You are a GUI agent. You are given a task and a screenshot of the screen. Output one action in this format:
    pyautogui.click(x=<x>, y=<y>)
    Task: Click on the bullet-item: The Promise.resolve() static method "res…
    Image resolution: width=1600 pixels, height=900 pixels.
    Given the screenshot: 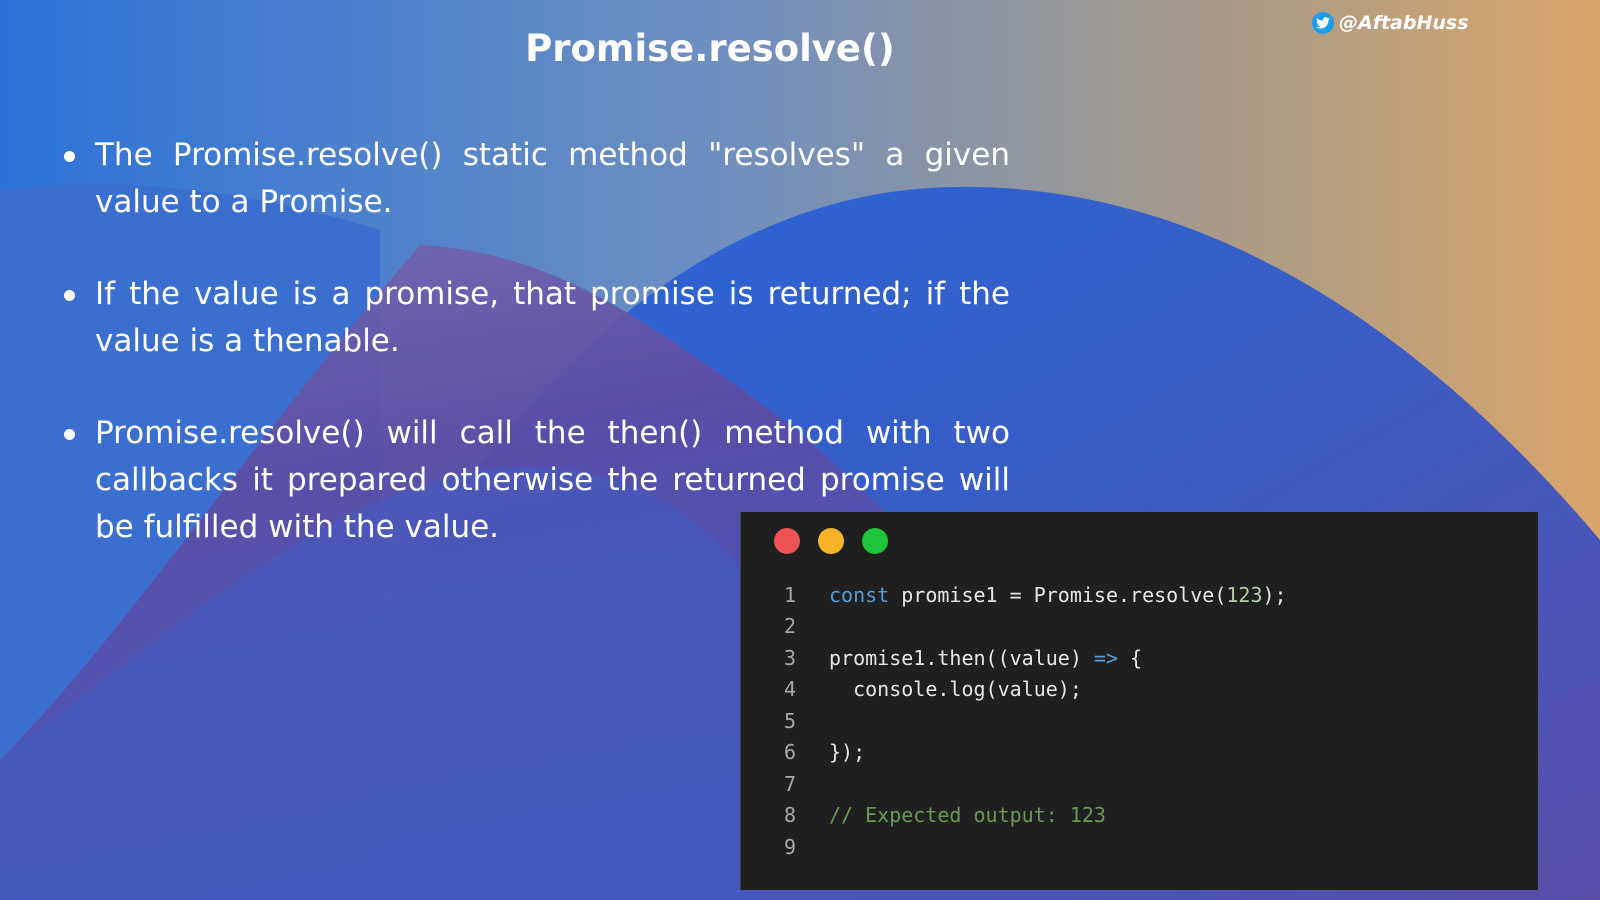 What is the action you would take?
    pyautogui.click(x=535, y=179)
    